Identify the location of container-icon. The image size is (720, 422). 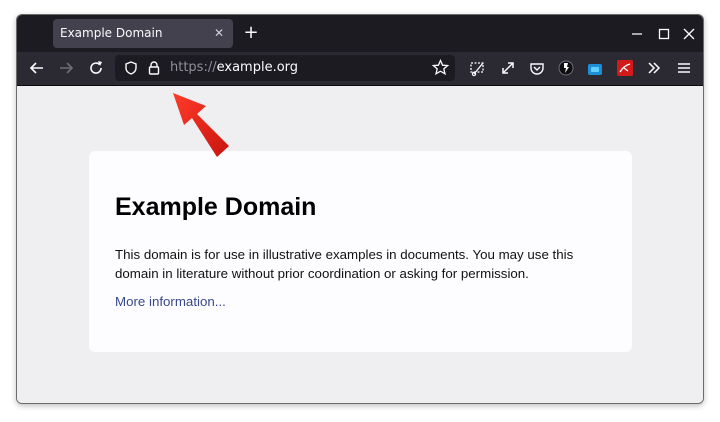
(595, 68).